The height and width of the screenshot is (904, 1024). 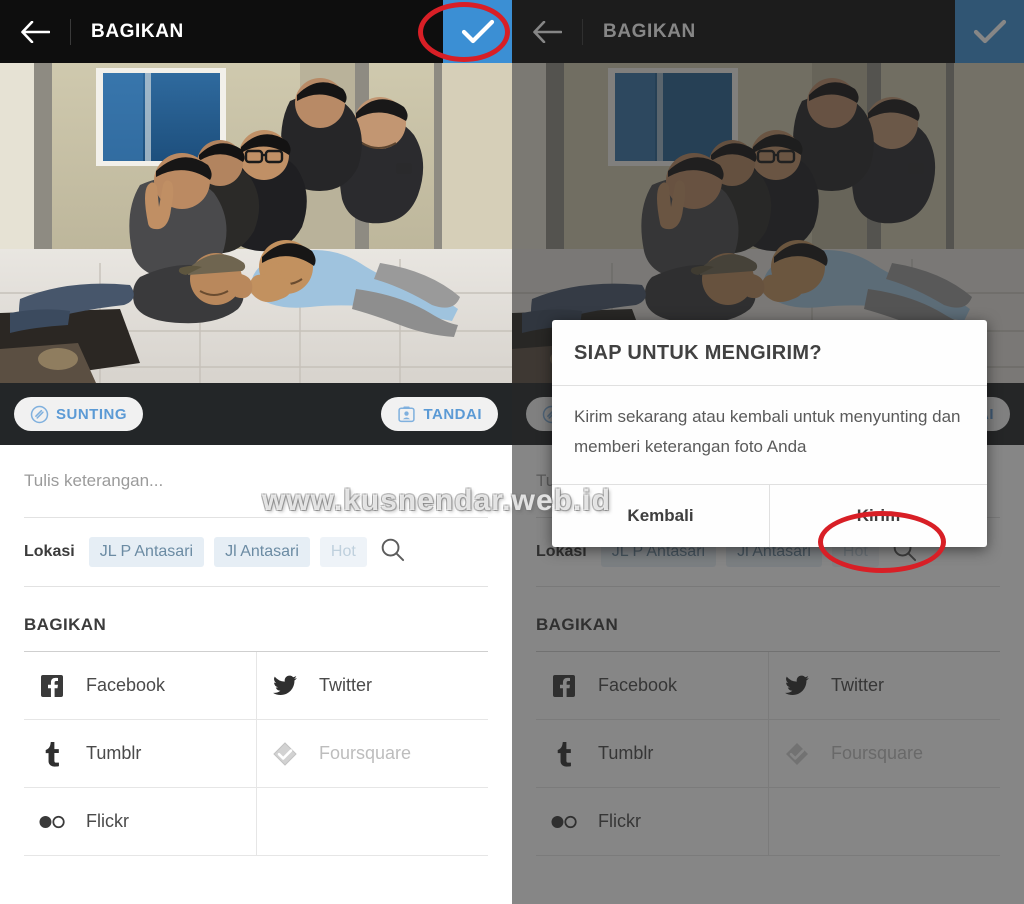 What do you see at coordinates (146, 552) in the screenshot?
I see `location-chip-1: JL P Antasari` at bounding box center [146, 552].